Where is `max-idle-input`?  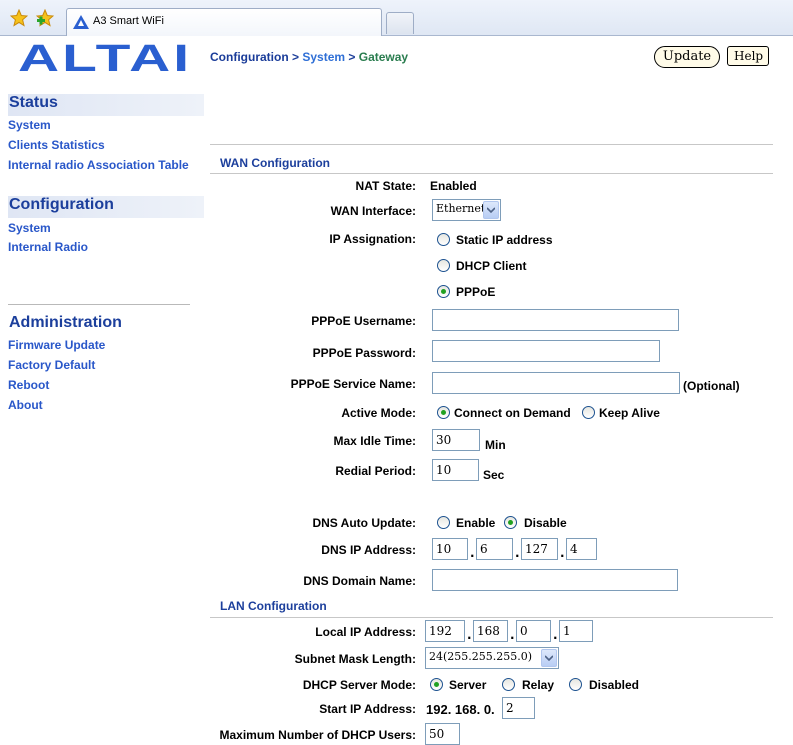
max-idle-input is located at coordinates (456, 440).